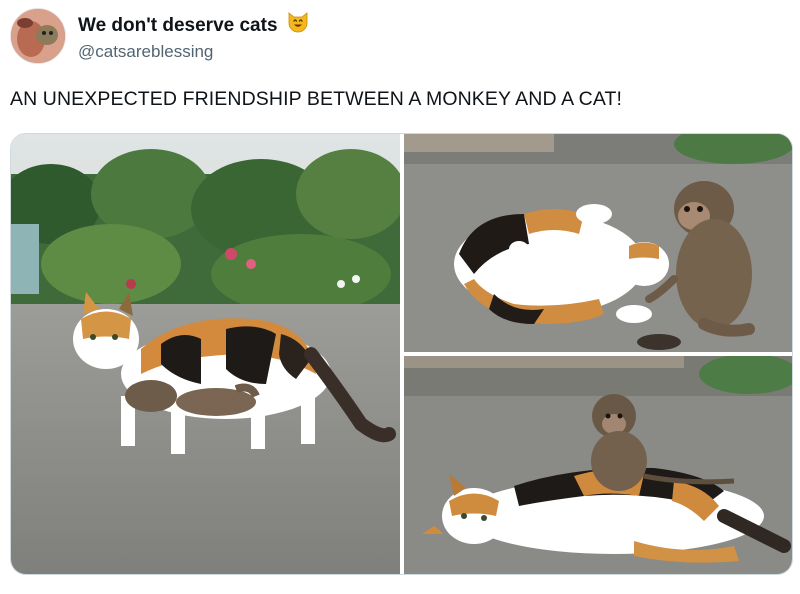  Describe the element at coordinates (178, 26) in the screenshot. I see `display-name: We don't deserve cats` at that location.